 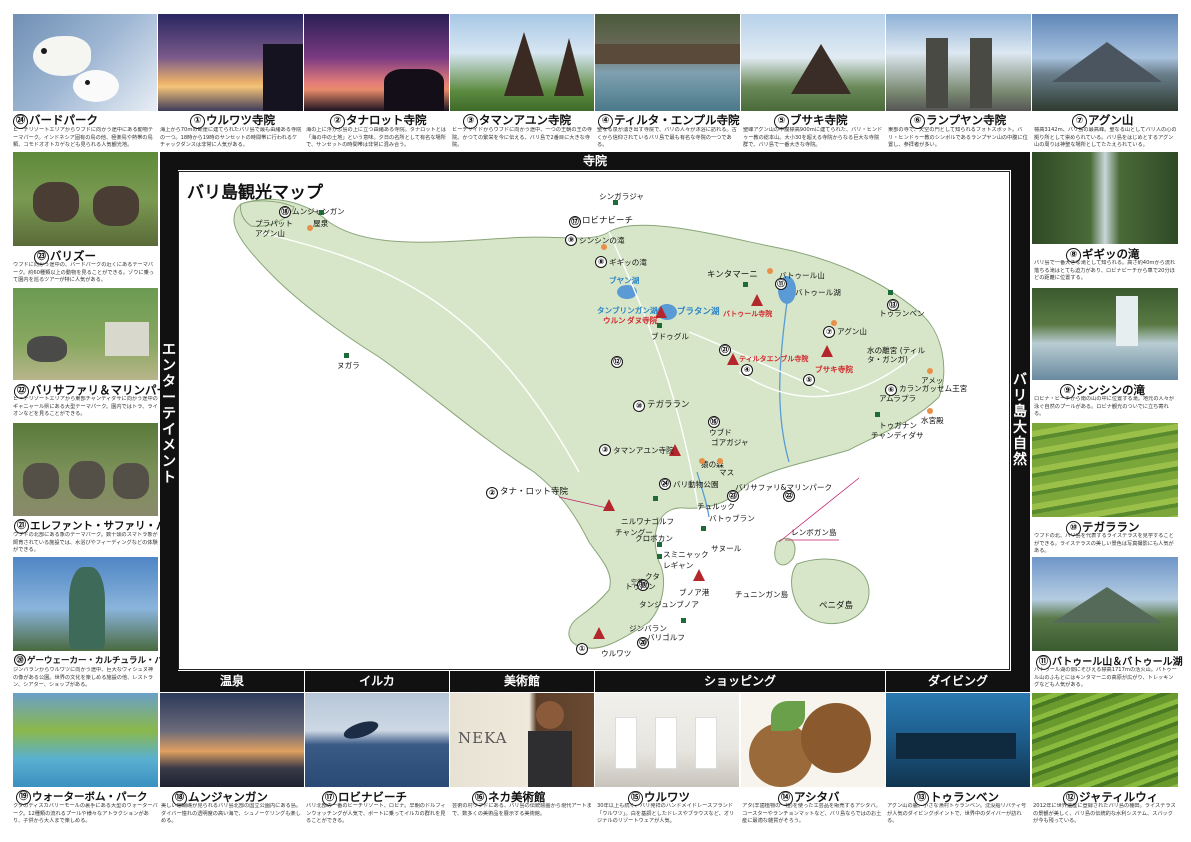 I want to click on map-label-tanjung-benoa: タンジュンブノア, so click(x=669, y=604).